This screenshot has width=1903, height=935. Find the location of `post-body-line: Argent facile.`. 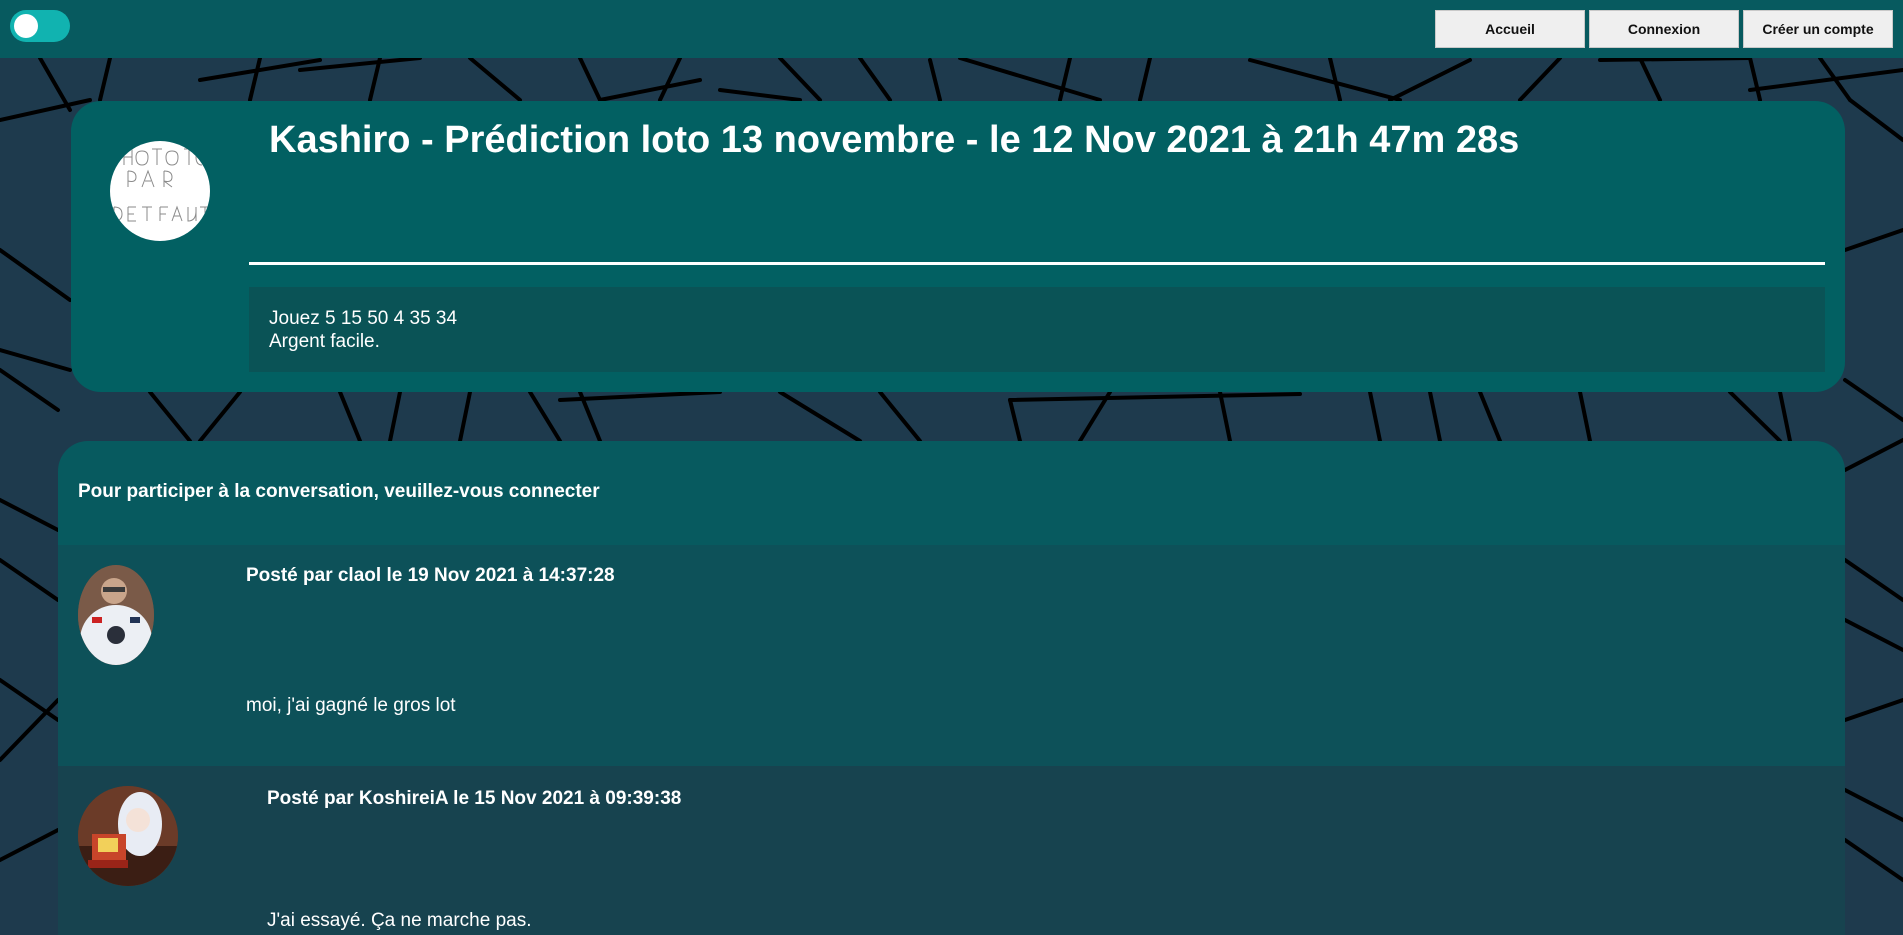

post-body-line: Argent facile. is located at coordinates (324, 341).